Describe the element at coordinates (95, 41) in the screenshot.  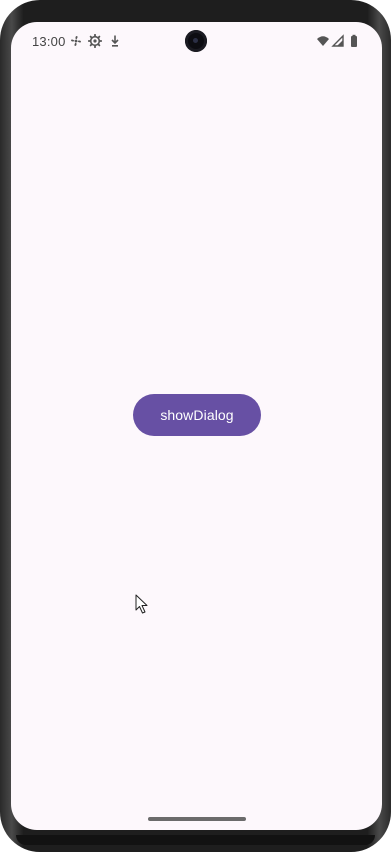
I see `settings-gear-icon` at that location.